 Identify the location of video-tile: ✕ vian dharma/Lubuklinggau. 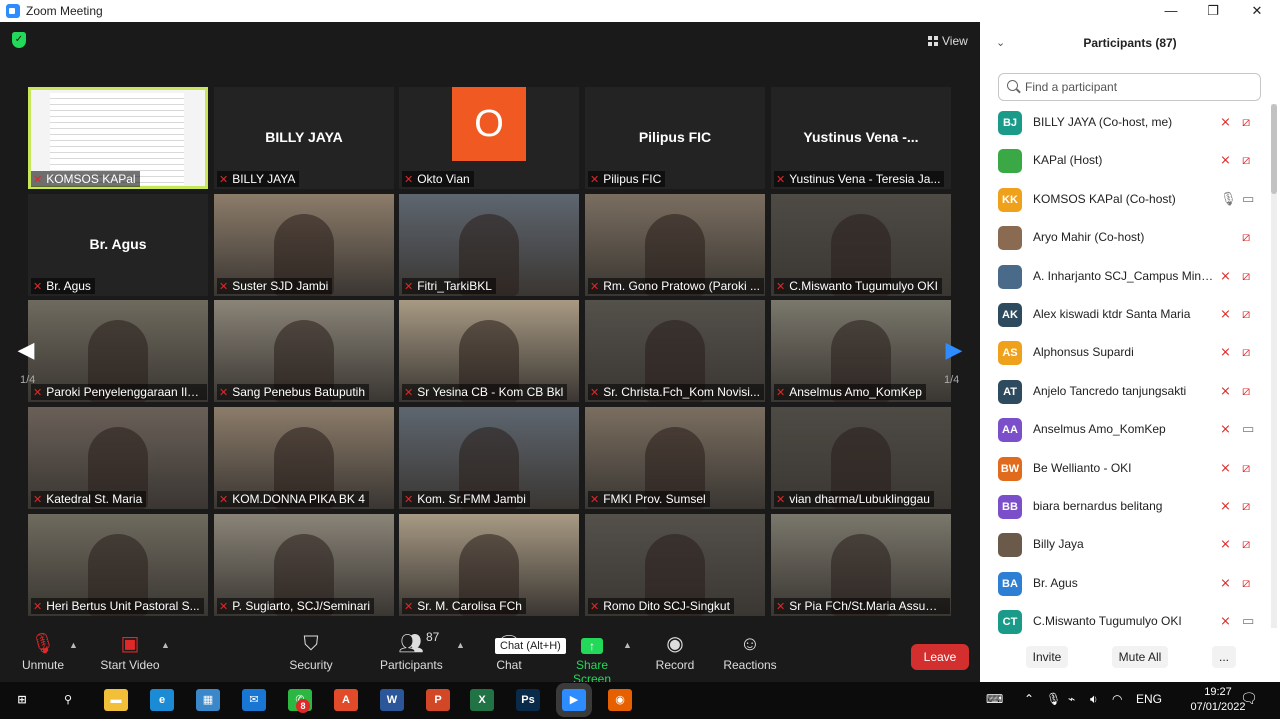
(861, 458).